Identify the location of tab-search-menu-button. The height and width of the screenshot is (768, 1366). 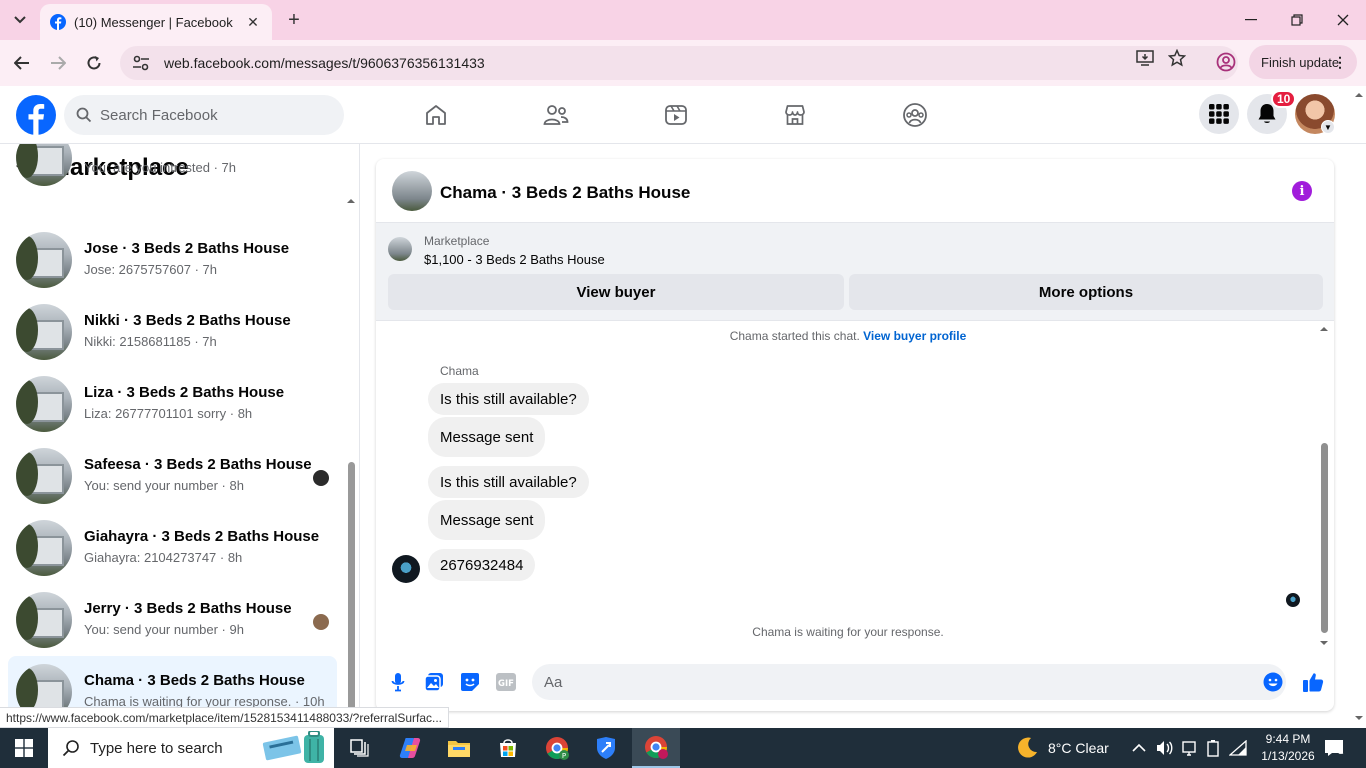
(20, 20).